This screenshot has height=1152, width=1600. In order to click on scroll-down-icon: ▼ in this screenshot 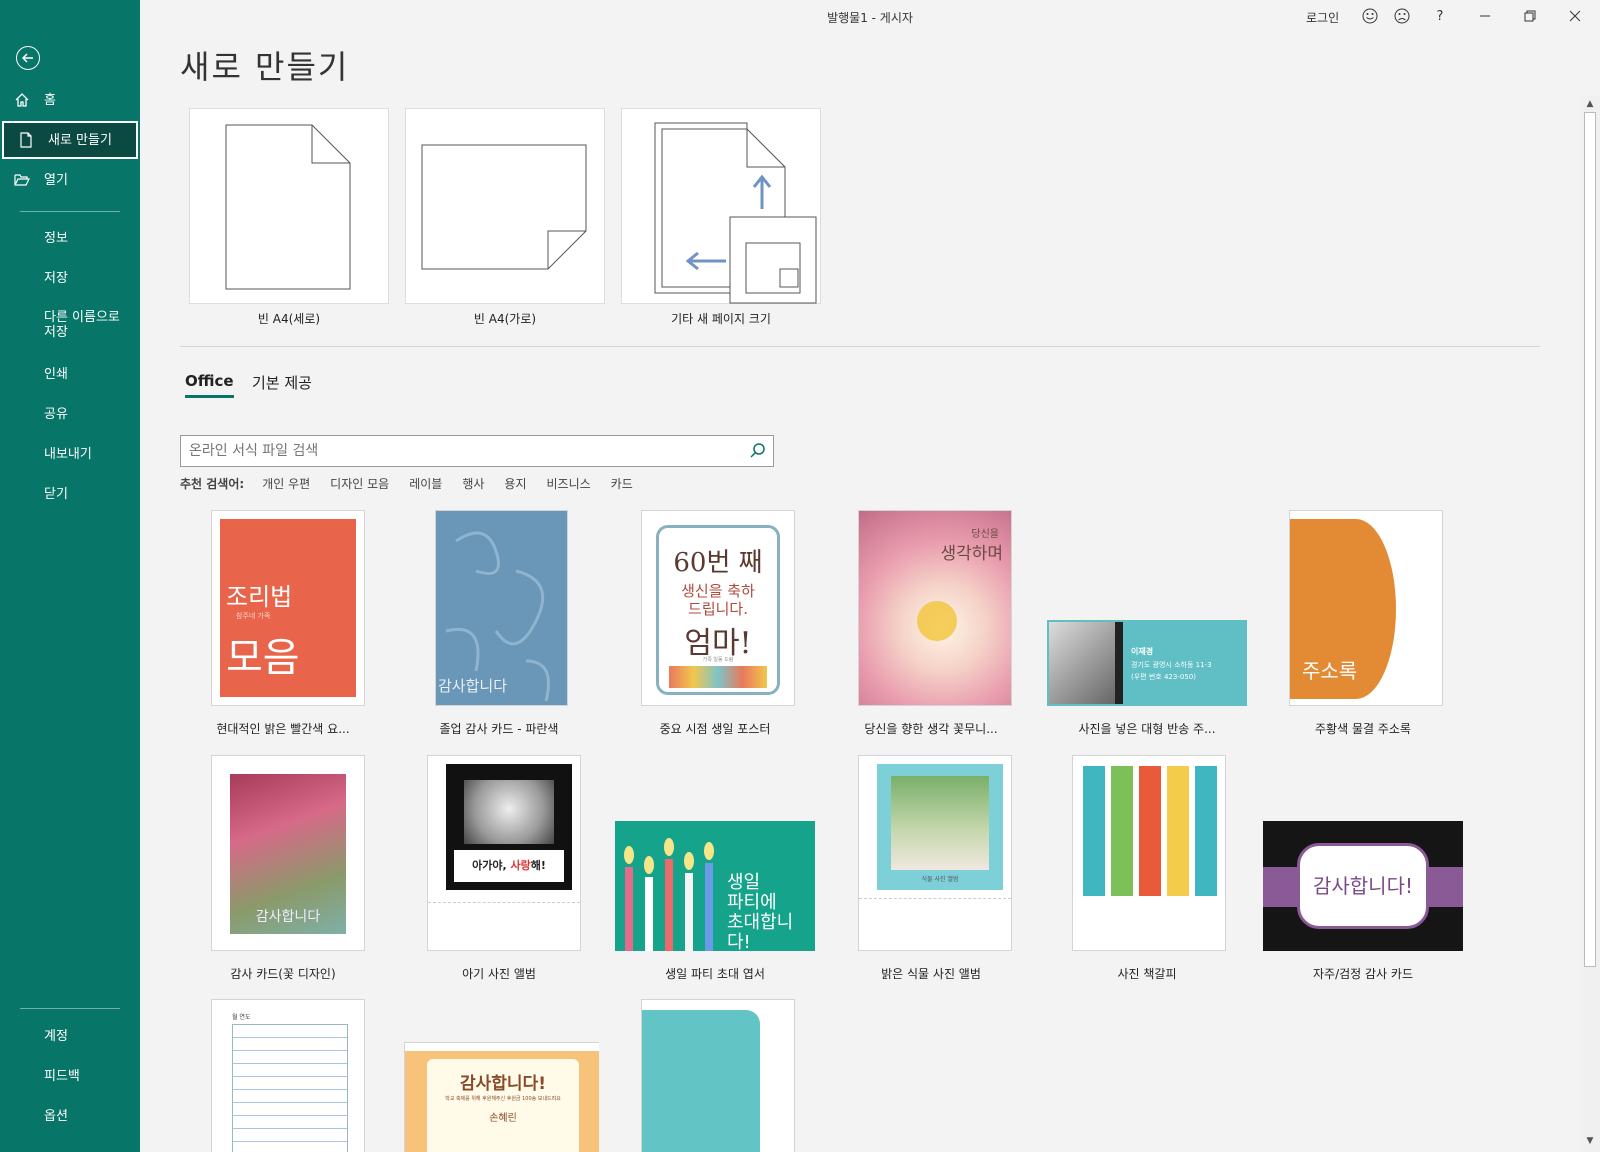, I will do `click(1590, 1142)`.